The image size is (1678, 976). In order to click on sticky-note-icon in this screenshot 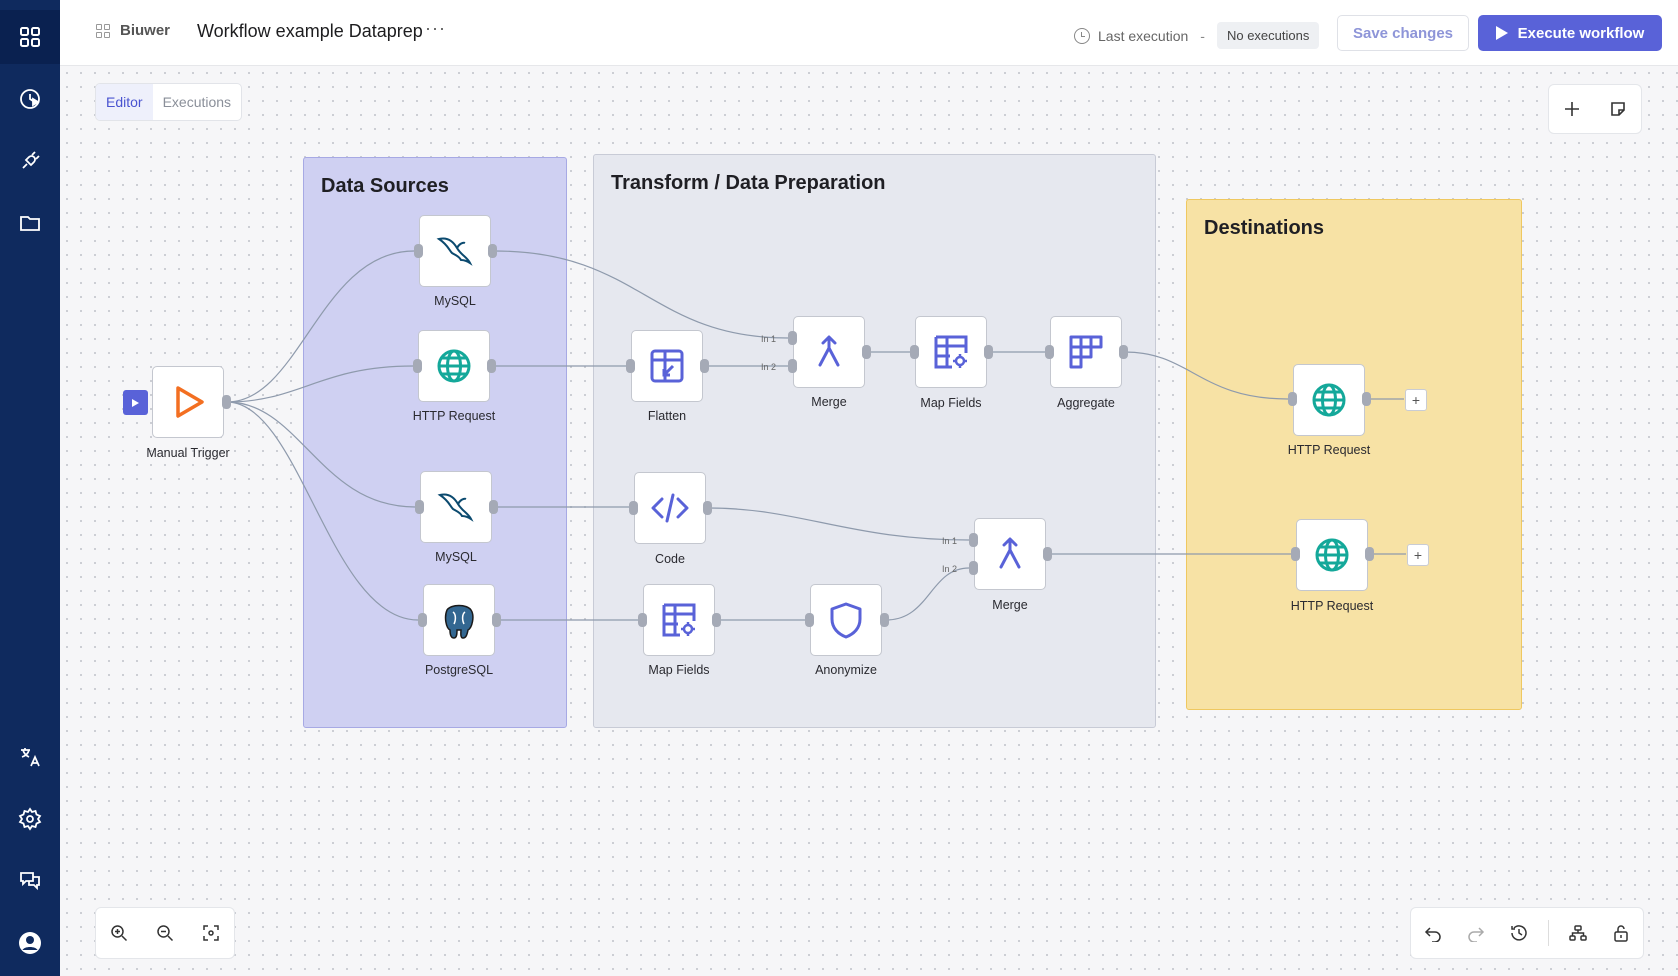, I will do `click(1618, 109)`.